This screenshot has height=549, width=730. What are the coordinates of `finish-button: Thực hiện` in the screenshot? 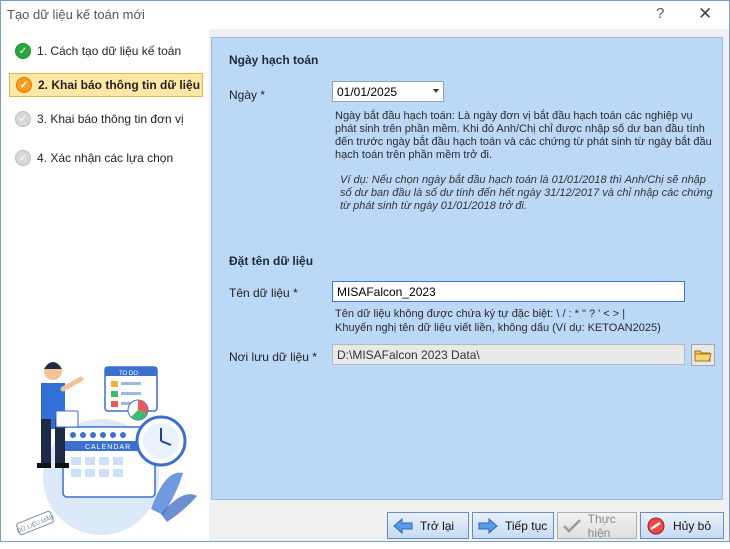 It's located at (597, 525).